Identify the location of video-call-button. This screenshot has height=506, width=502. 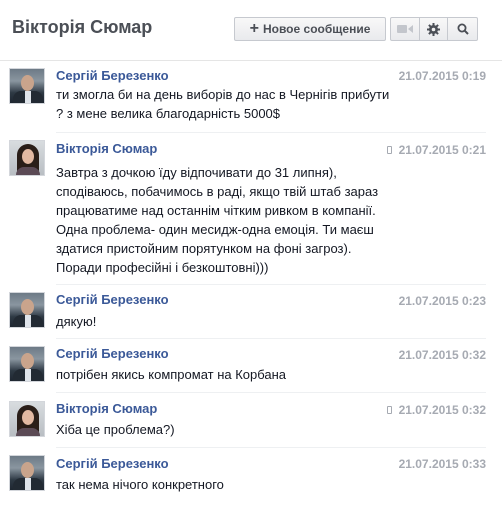
(405, 29).